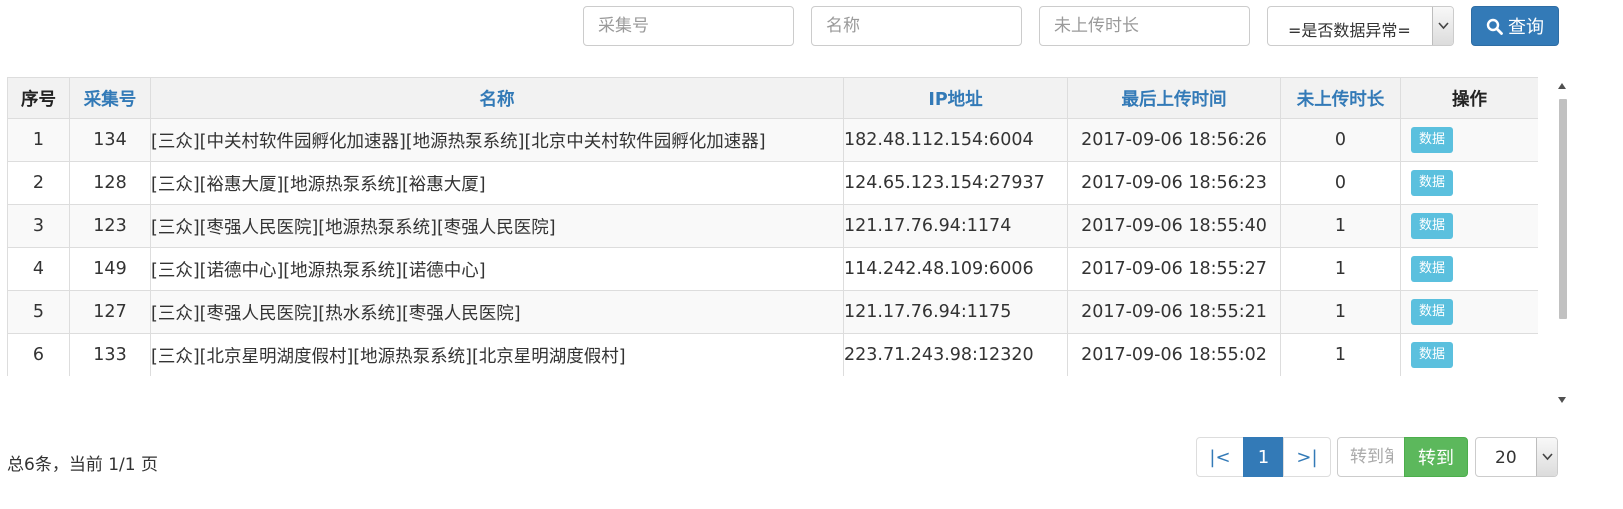  What do you see at coordinates (1349, 30) in the screenshot?
I see `anomaly-select-value: =是否数据异常=` at bounding box center [1349, 30].